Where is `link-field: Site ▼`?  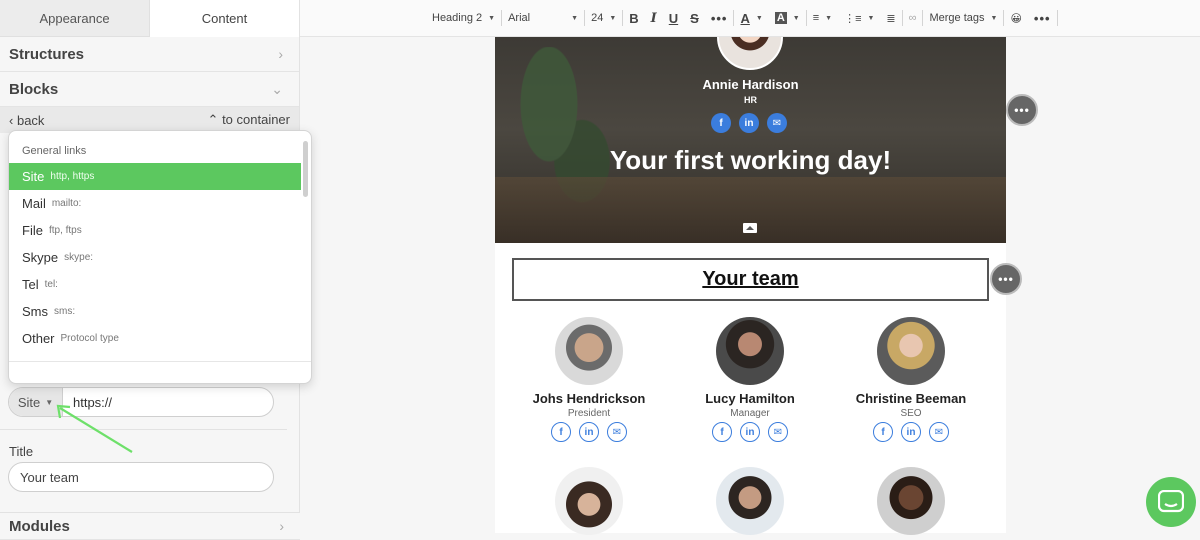
link-field: Site ▼ is located at coordinates (141, 402).